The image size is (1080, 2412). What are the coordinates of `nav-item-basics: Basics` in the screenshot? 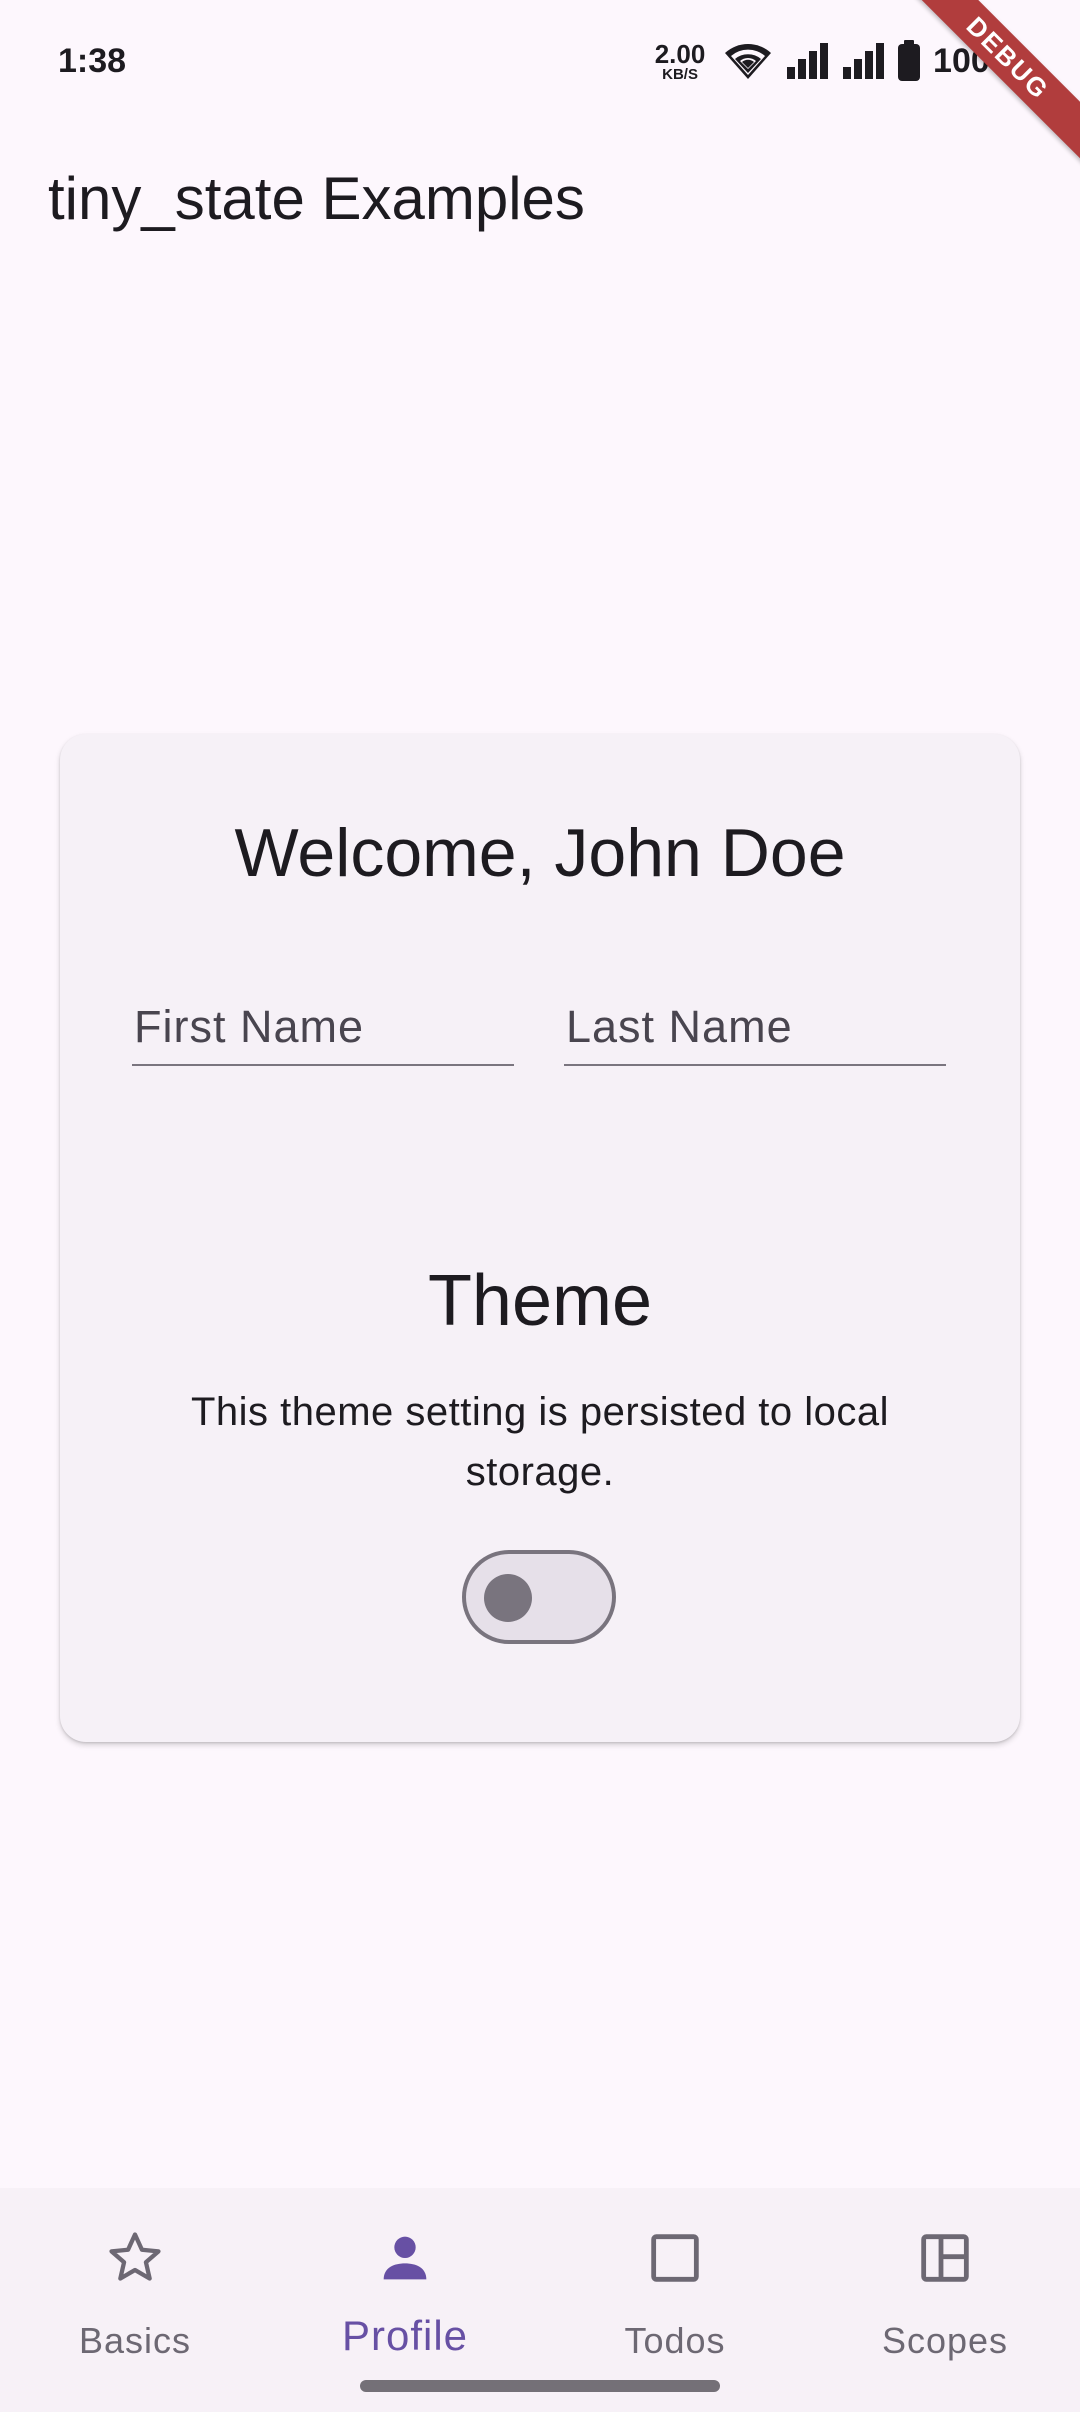 It's located at (135, 2300).